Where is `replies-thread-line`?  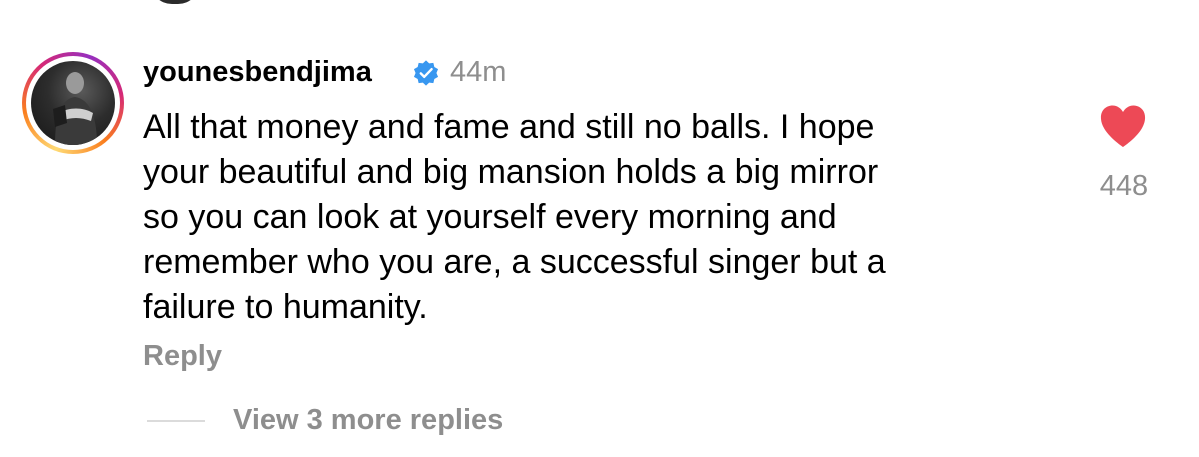
replies-thread-line is located at coordinates (176, 421).